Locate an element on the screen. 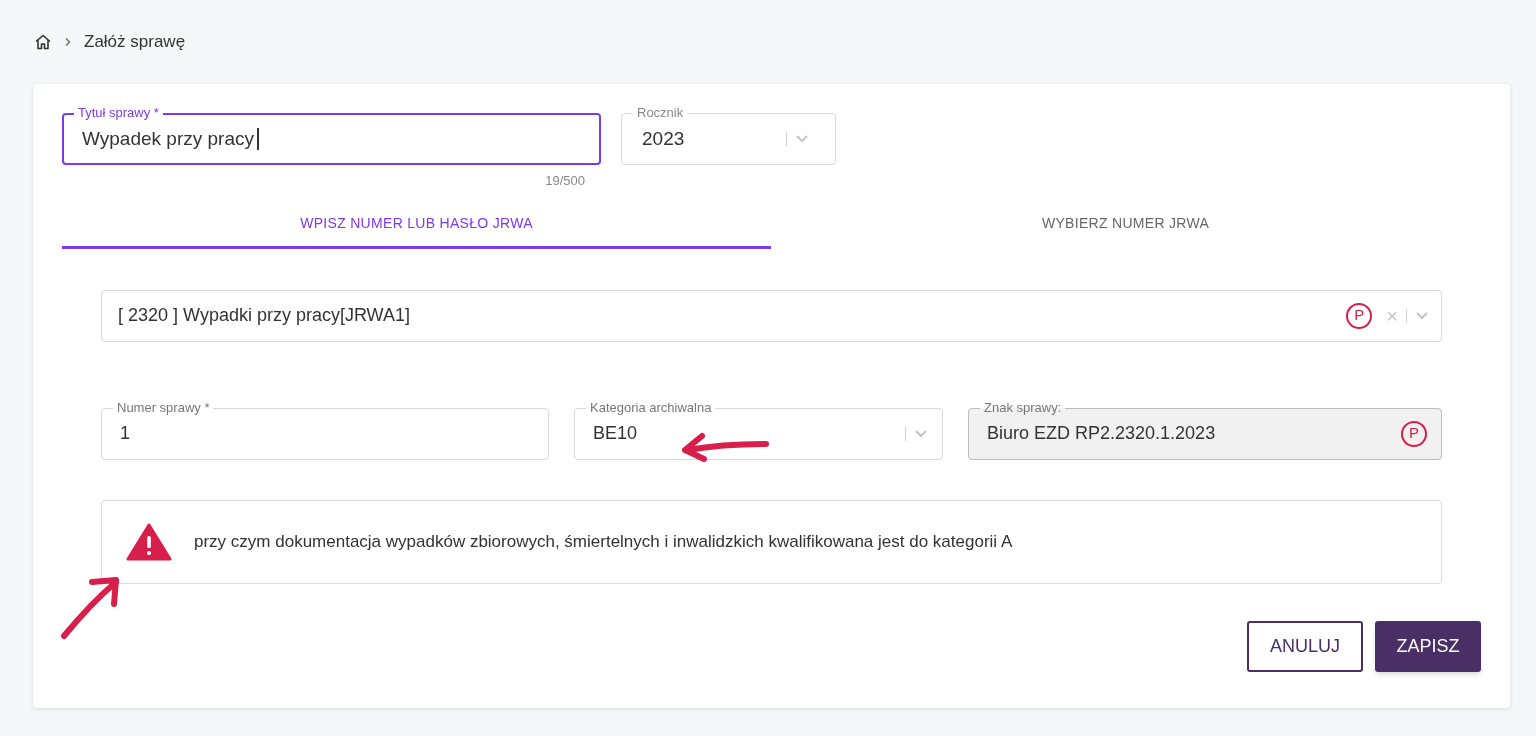 The image size is (1536, 736). breadcrumb-item: Załóż sprawę is located at coordinates (135, 42).